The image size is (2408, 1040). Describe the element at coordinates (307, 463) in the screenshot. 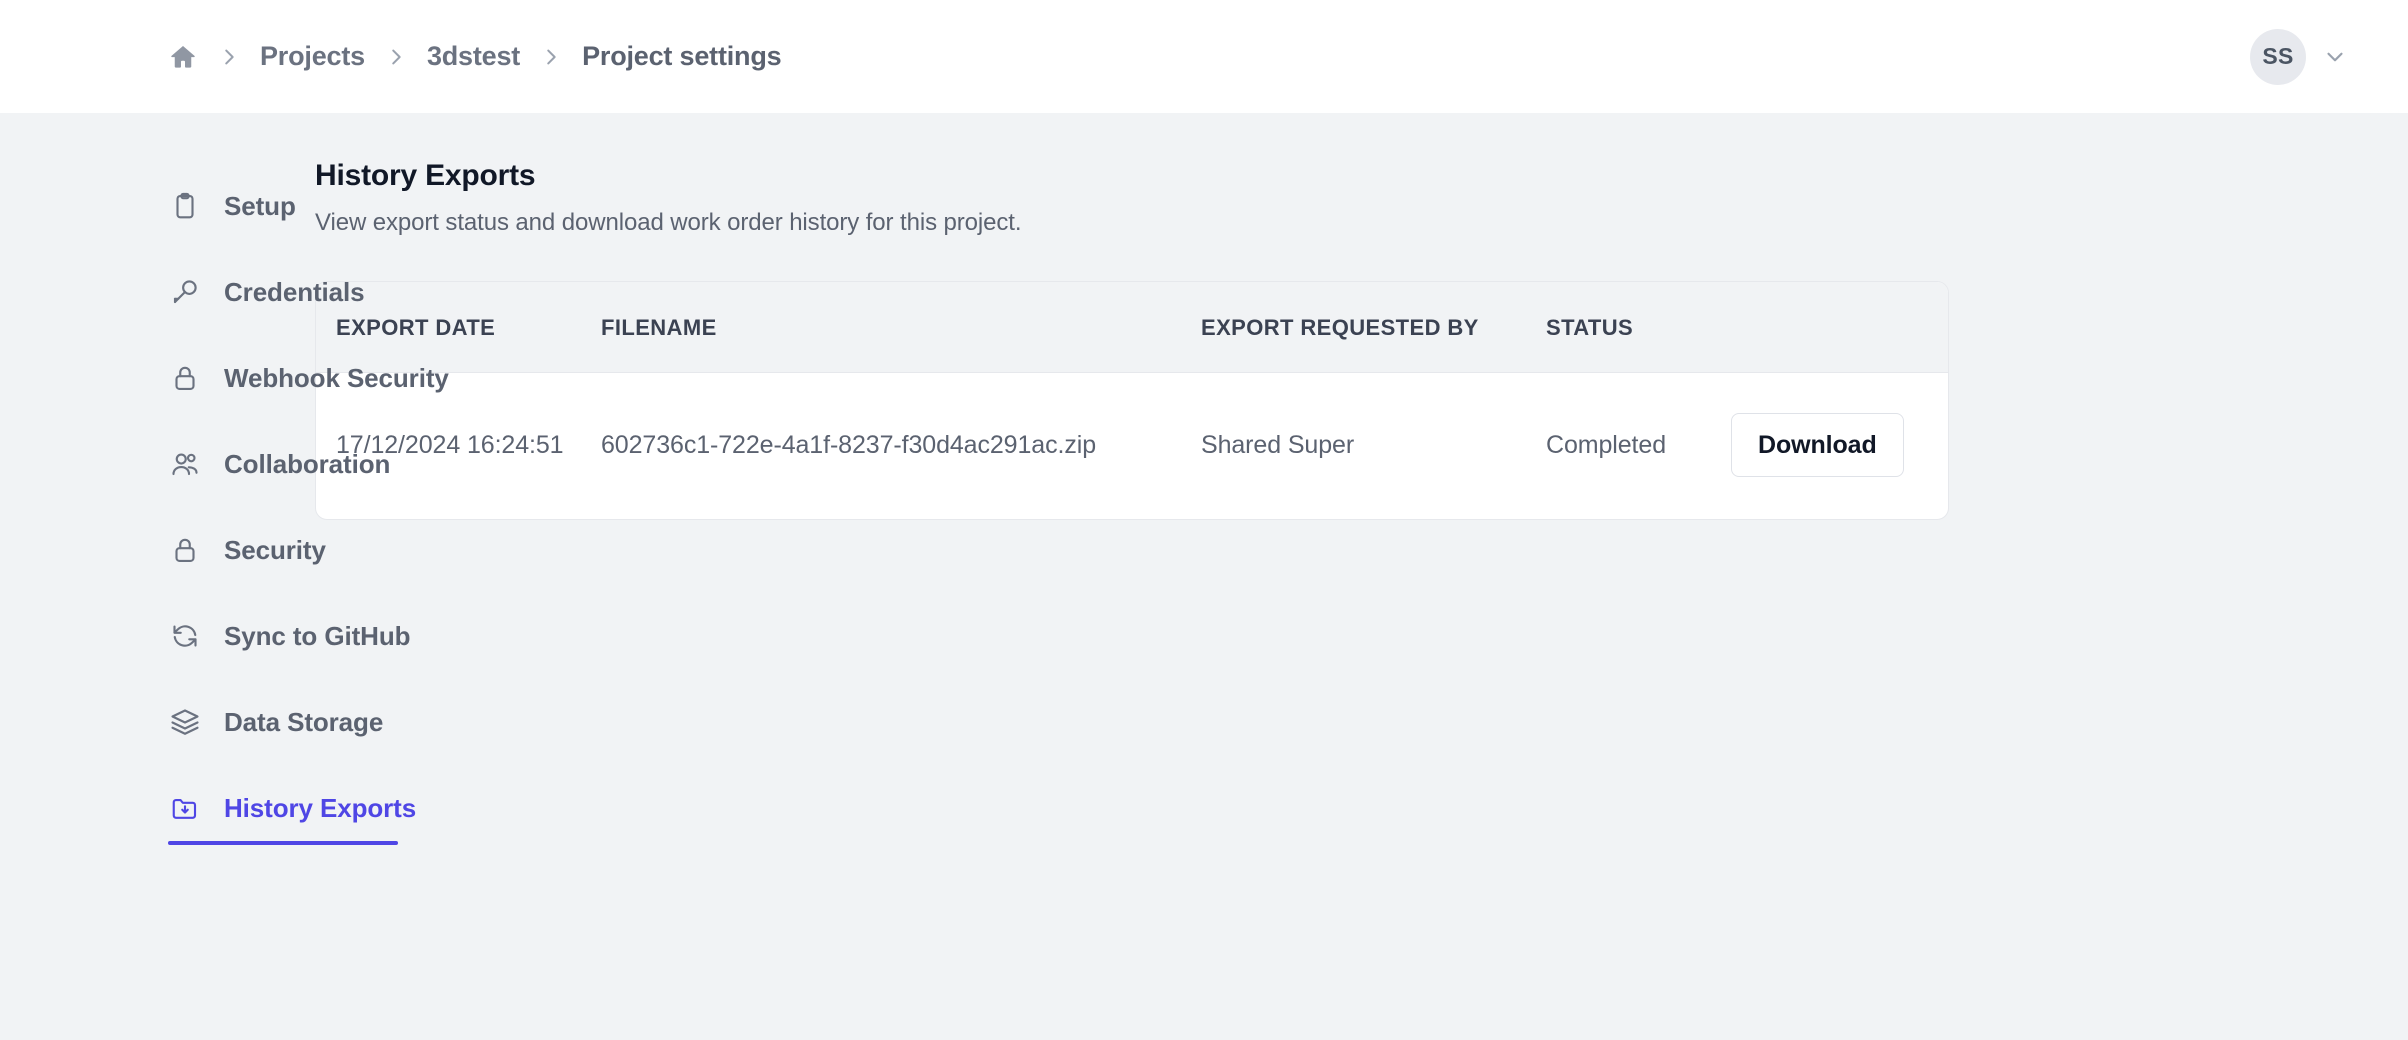

I see `sidebar-item-label: Collaboration` at that location.